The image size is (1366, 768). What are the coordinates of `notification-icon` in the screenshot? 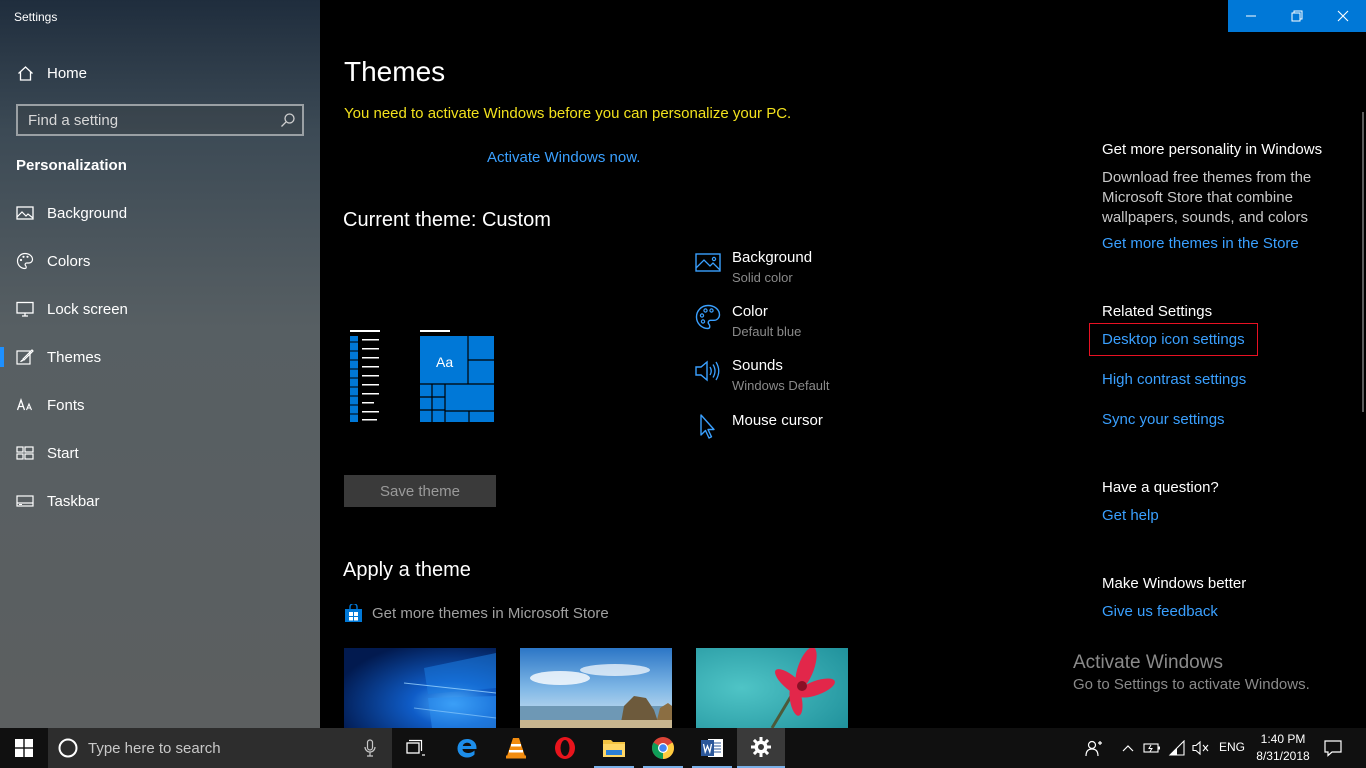 It's located at (1333, 748).